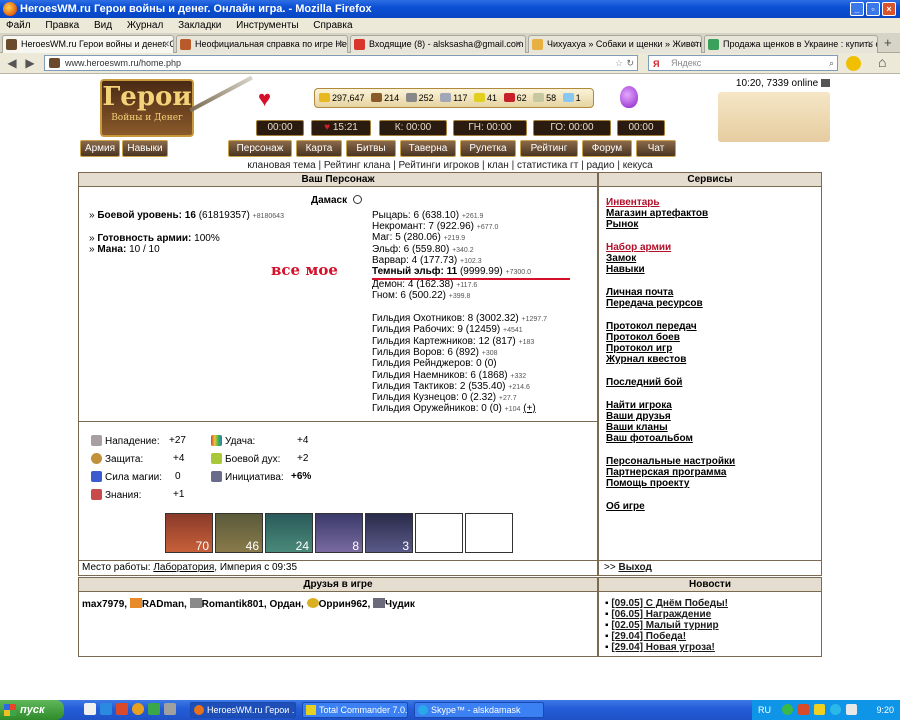 This screenshot has width=900, height=720. Describe the element at coordinates (857, 9) in the screenshot. I see `minimize-button: _` at that location.